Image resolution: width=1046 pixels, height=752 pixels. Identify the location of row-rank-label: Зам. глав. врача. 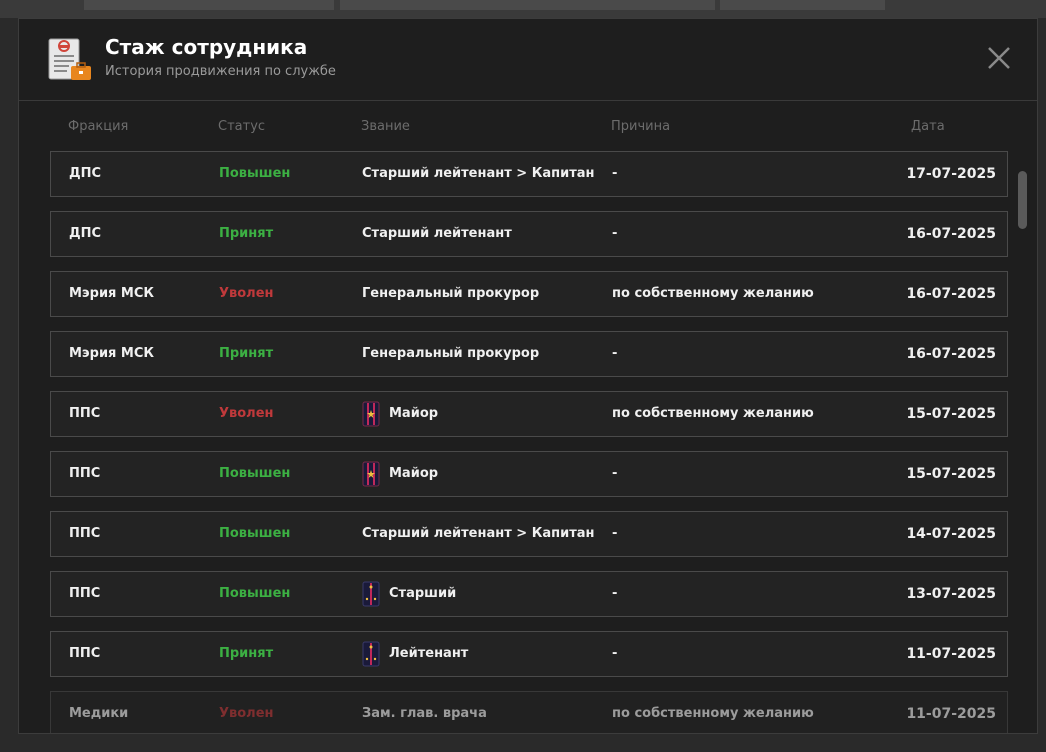
(424, 713).